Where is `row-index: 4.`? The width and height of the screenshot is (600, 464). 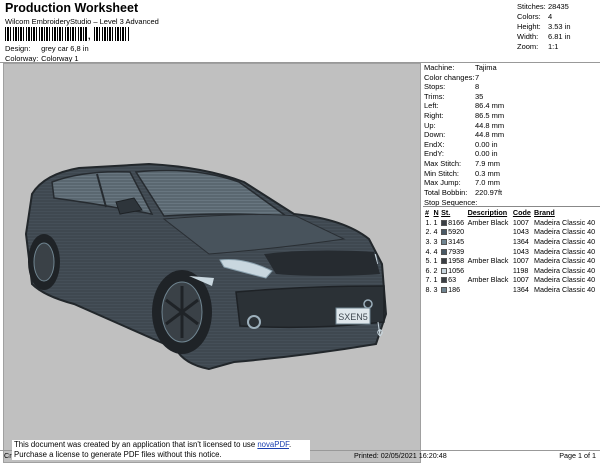 row-index: 4. is located at coordinates (428, 251).